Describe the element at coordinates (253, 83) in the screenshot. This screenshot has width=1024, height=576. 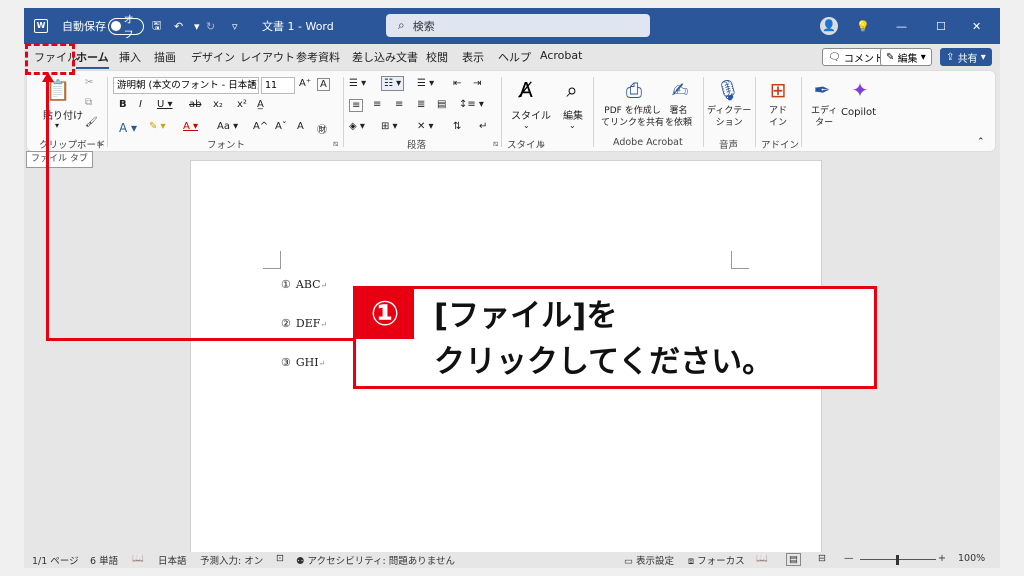
I see `chevron-down-icon: ▾` at that location.